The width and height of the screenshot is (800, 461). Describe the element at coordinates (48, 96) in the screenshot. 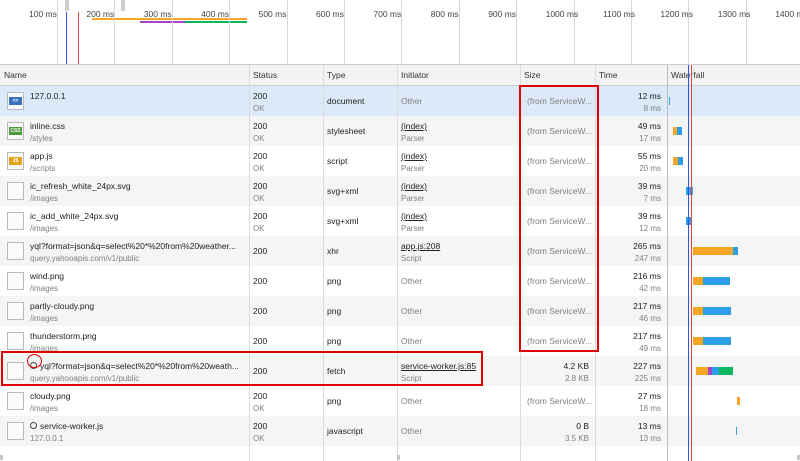

I see `request-name: 127.0.0.1` at that location.